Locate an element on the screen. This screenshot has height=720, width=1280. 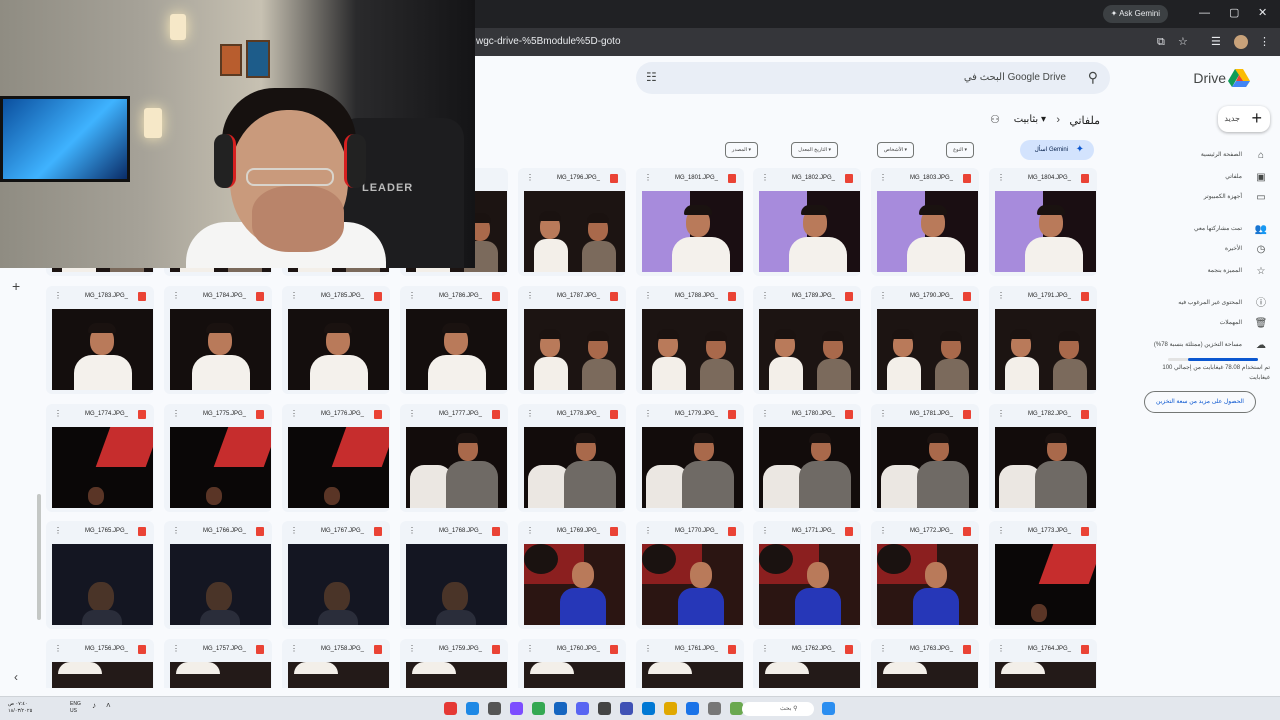
url-text: wgc-drive-%5Bmodule%5D-goto is located at coordinates (548, 41).